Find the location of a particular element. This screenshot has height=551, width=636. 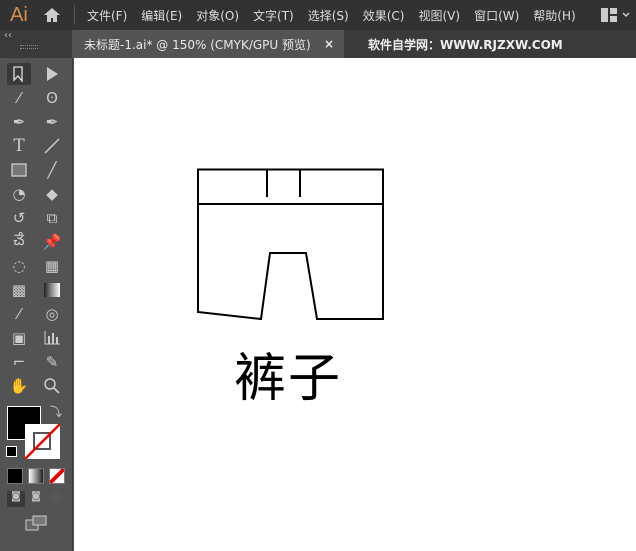

draw-behind-button: ◙ is located at coordinates (36, 499).